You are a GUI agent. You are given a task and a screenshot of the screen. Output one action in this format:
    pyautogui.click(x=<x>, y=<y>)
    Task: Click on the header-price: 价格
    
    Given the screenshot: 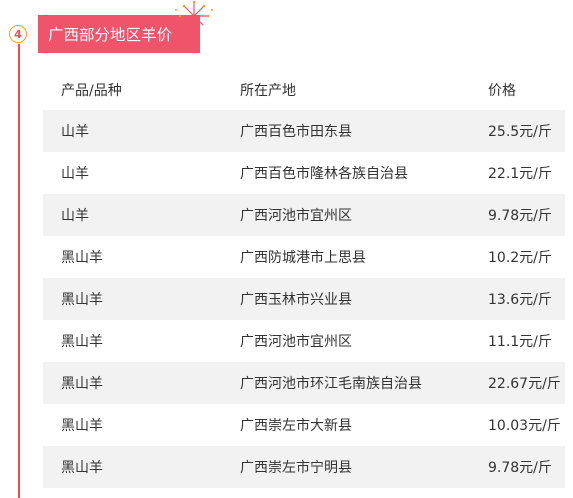 What is the action you would take?
    pyautogui.click(x=502, y=91)
    